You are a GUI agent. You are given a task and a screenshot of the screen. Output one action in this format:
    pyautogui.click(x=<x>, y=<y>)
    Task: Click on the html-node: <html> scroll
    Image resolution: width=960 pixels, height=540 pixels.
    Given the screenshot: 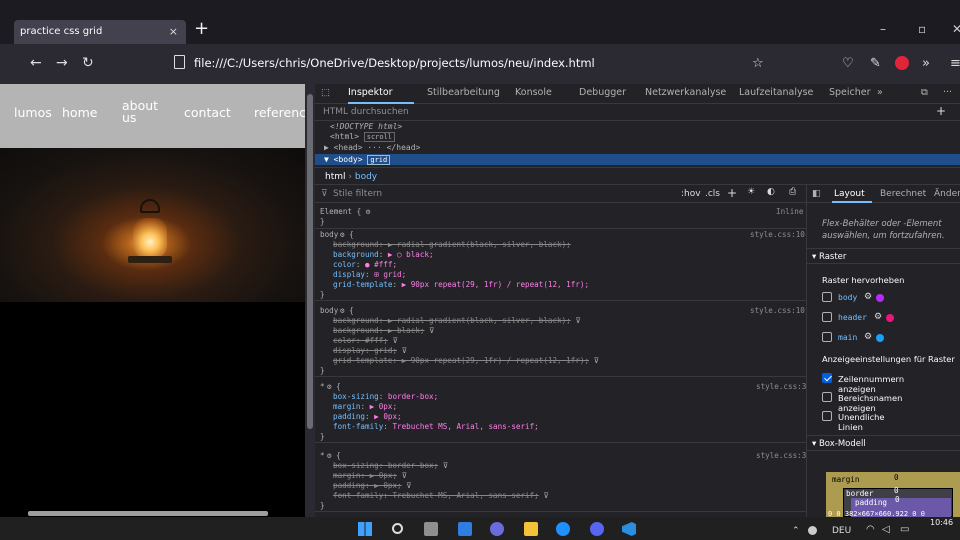 What is the action you would take?
    pyautogui.click(x=363, y=137)
    